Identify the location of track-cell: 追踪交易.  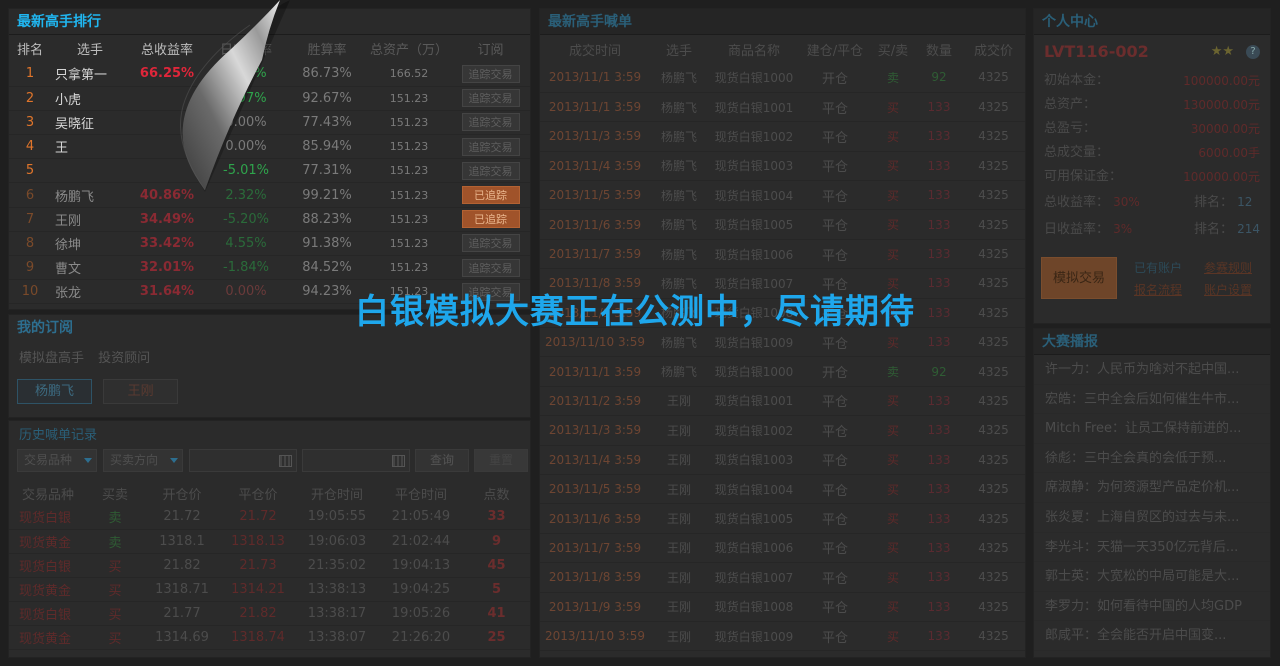
(490, 244).